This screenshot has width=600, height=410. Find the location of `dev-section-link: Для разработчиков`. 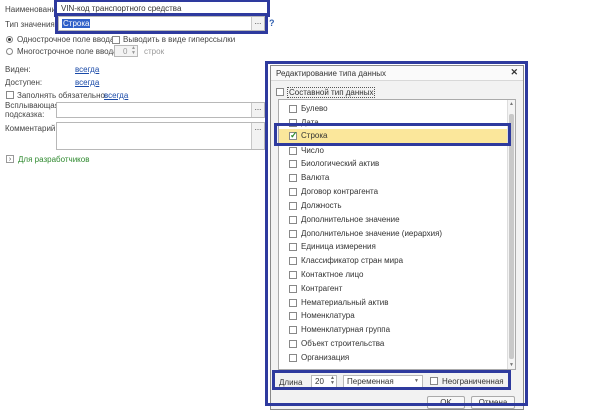

dev-section-link: Для разработчиков is located at coordinates (53, 159).